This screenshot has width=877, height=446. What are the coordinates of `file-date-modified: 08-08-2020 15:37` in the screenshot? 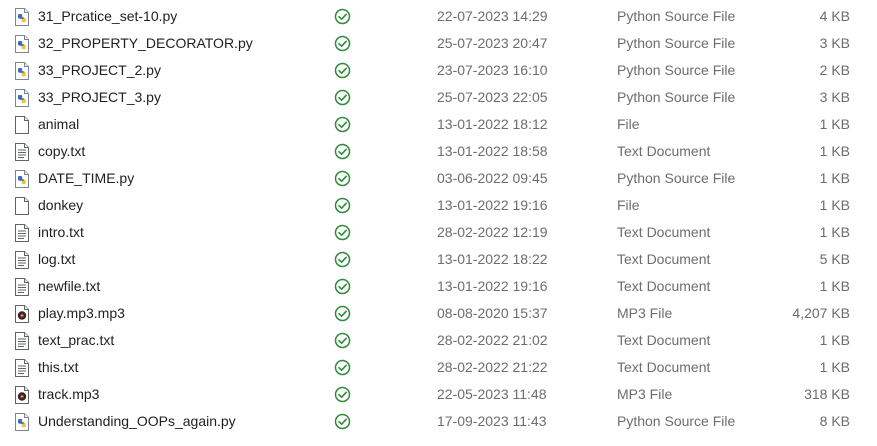 It's located at (492, 313).